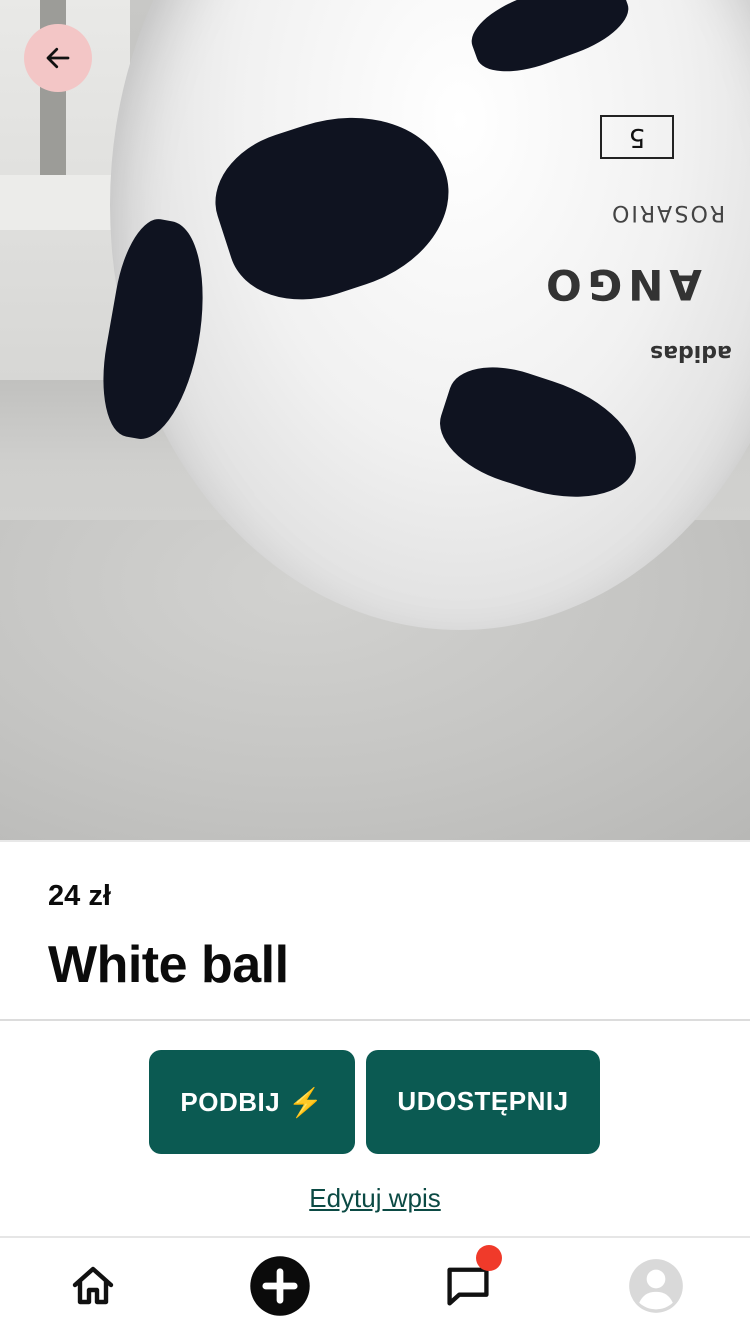 The height and width of the screenshot is (1334, 750). I want to click on share-button: UDOSTĘPNIJ, so click(483, 1102).